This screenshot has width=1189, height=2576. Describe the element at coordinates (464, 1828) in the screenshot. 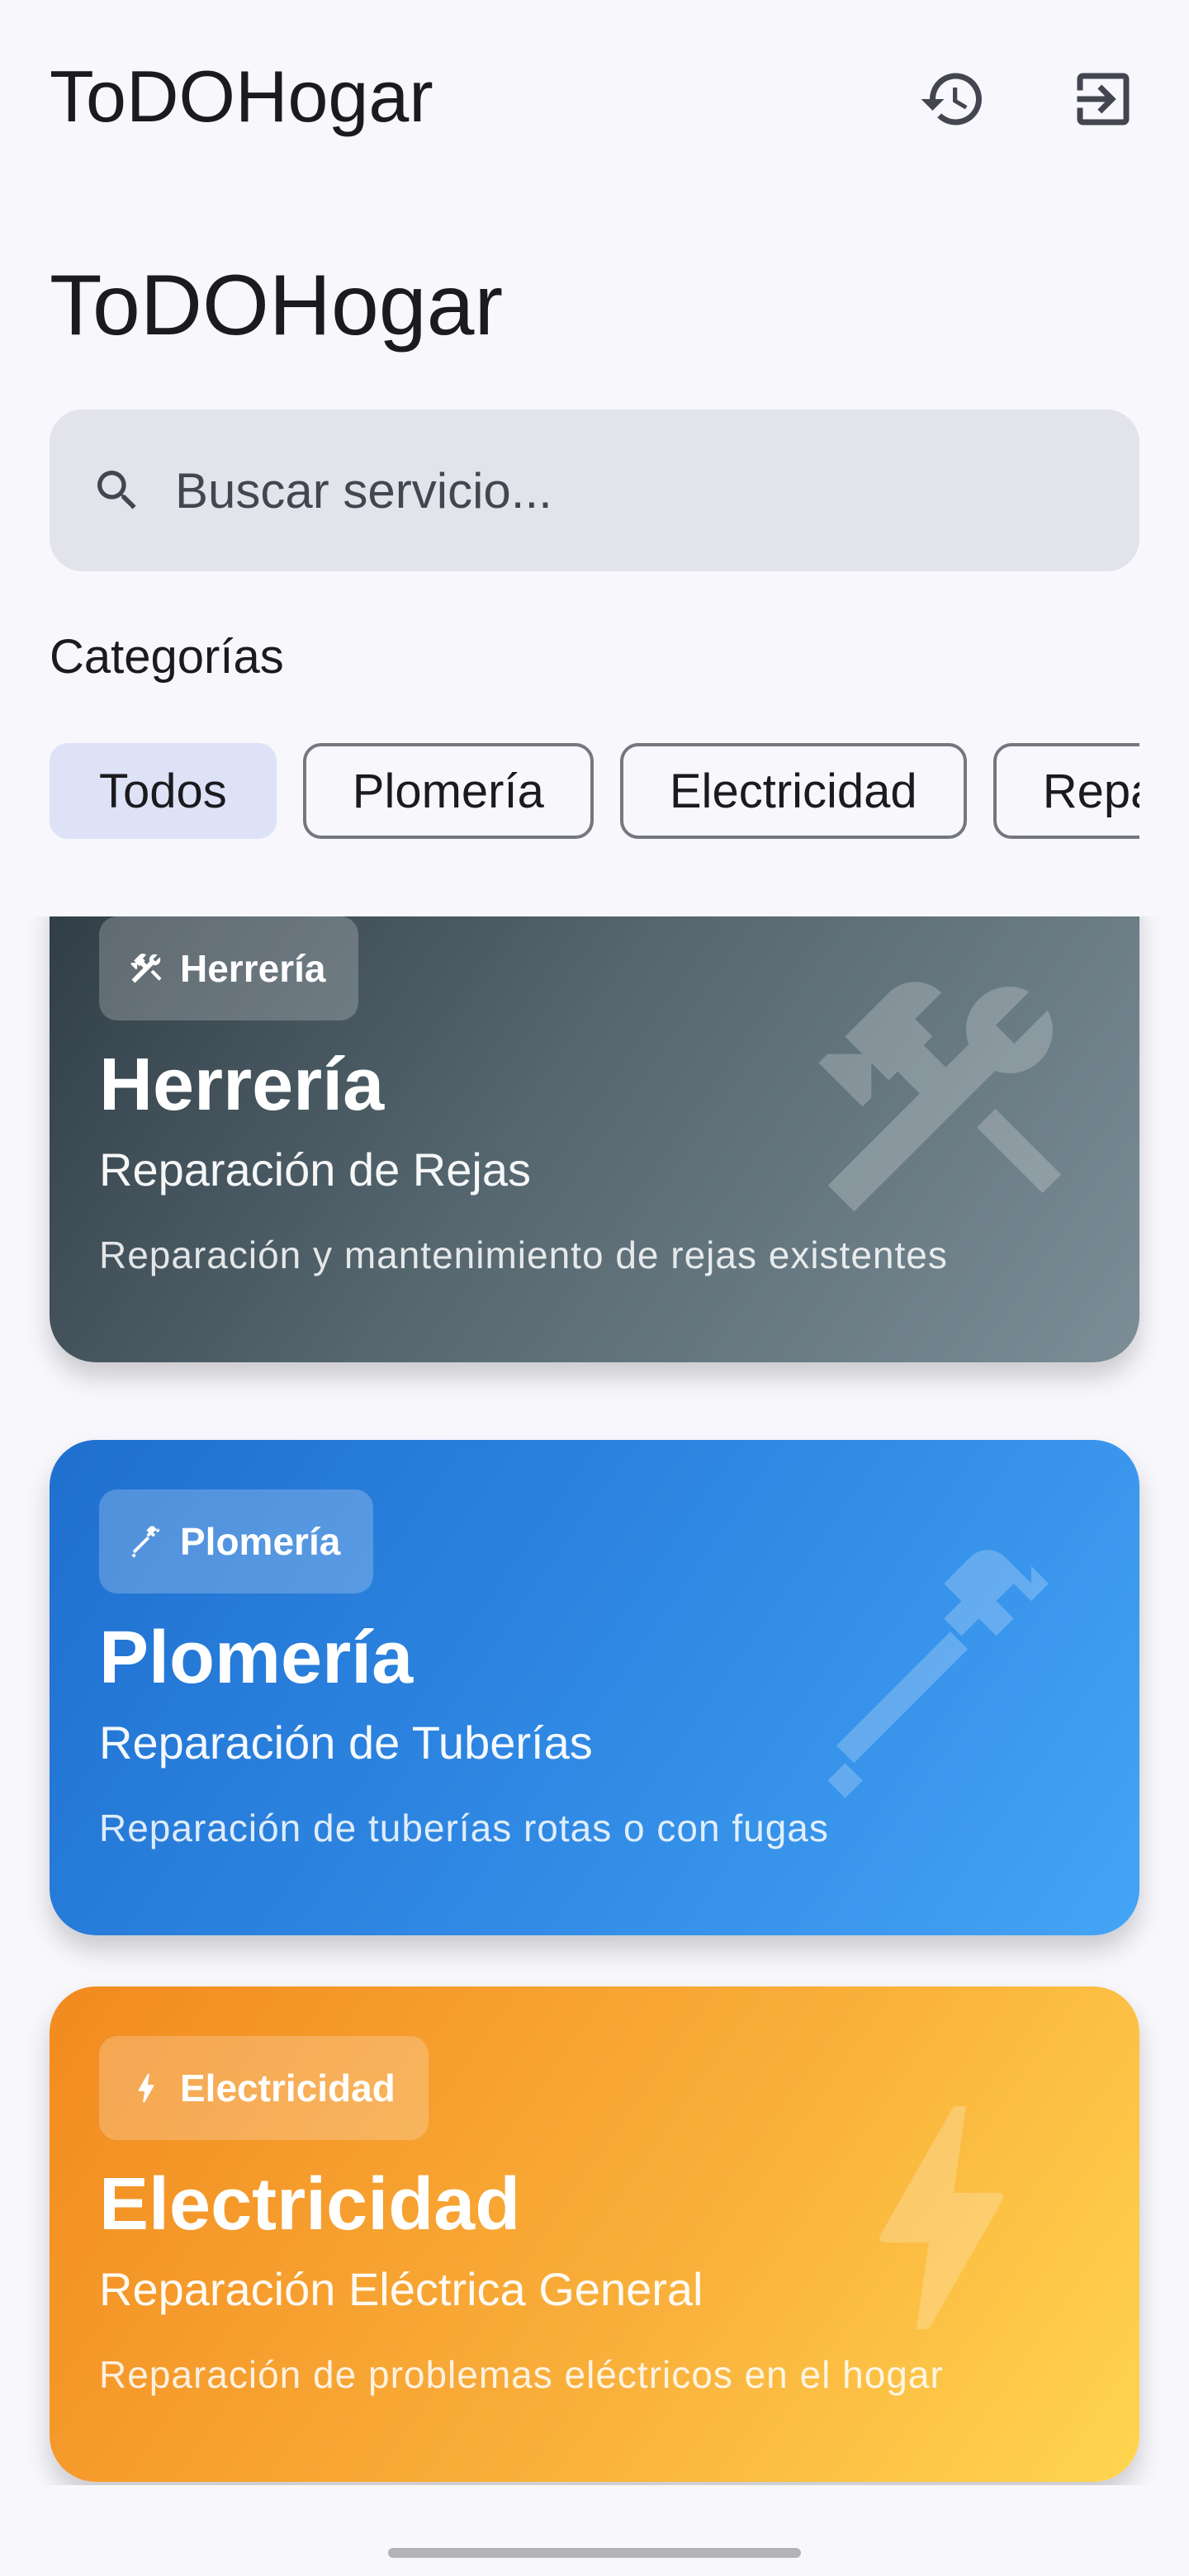

I see `service-description: Reparación de tuberías rotas o con fugas` at that location.